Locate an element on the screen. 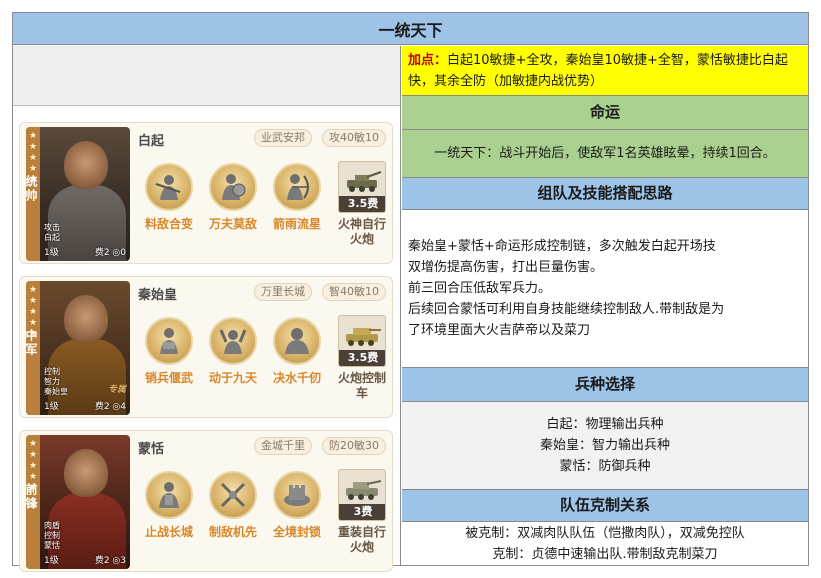  hero-slot: 3 is located at coordinates (123, 561).